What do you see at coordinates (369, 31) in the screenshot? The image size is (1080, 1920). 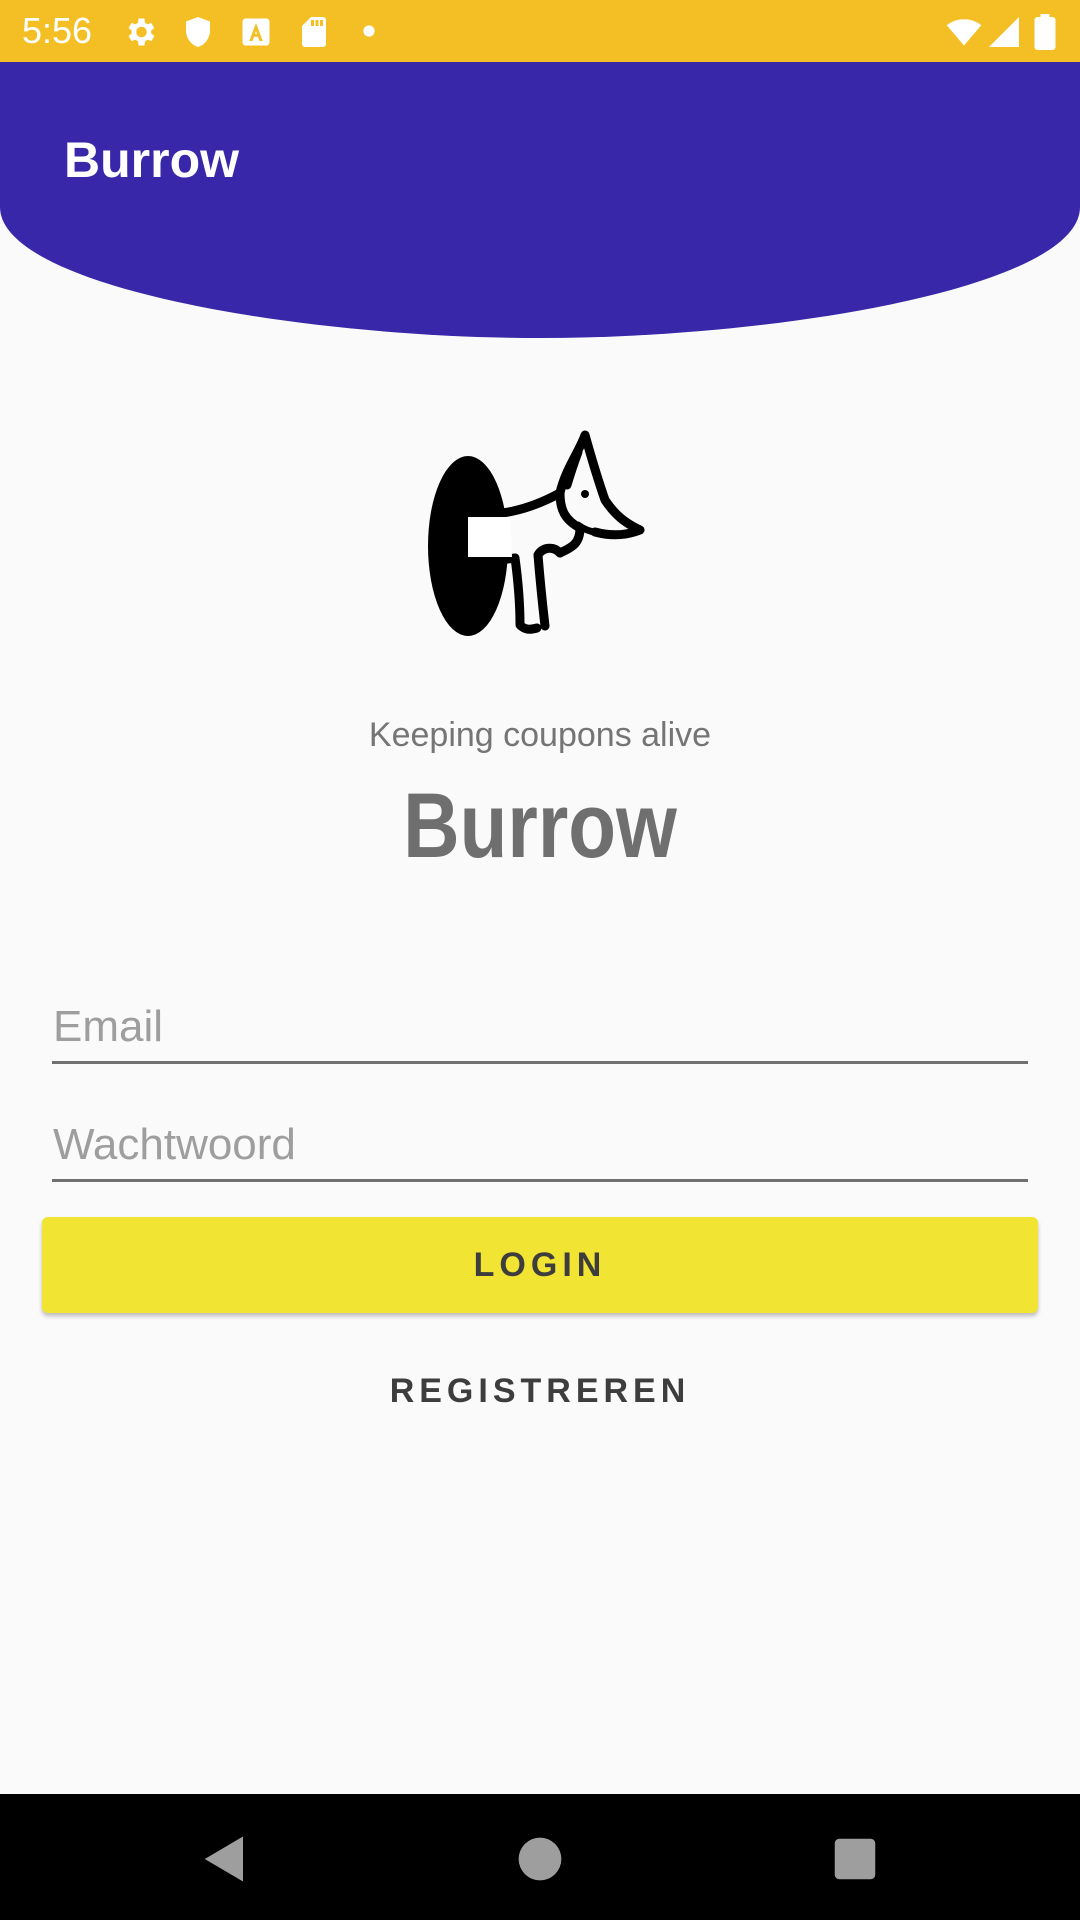 I see `dot-icon` at bounding box center [369, 31].